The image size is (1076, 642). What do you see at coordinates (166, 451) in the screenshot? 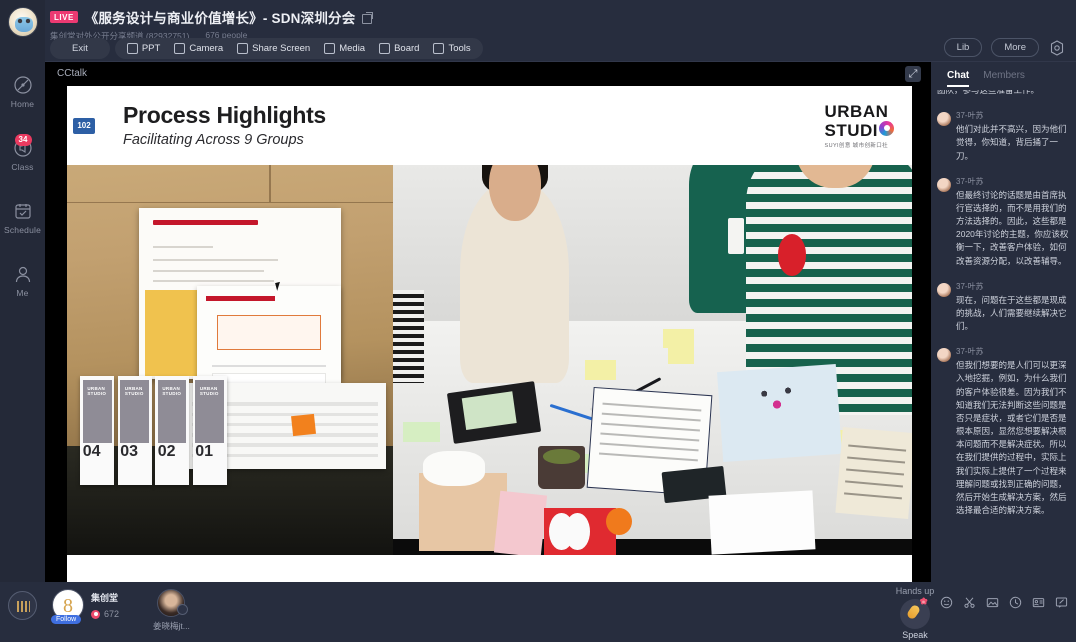
I see `card-number: 02` at bounding box center [166, 451].